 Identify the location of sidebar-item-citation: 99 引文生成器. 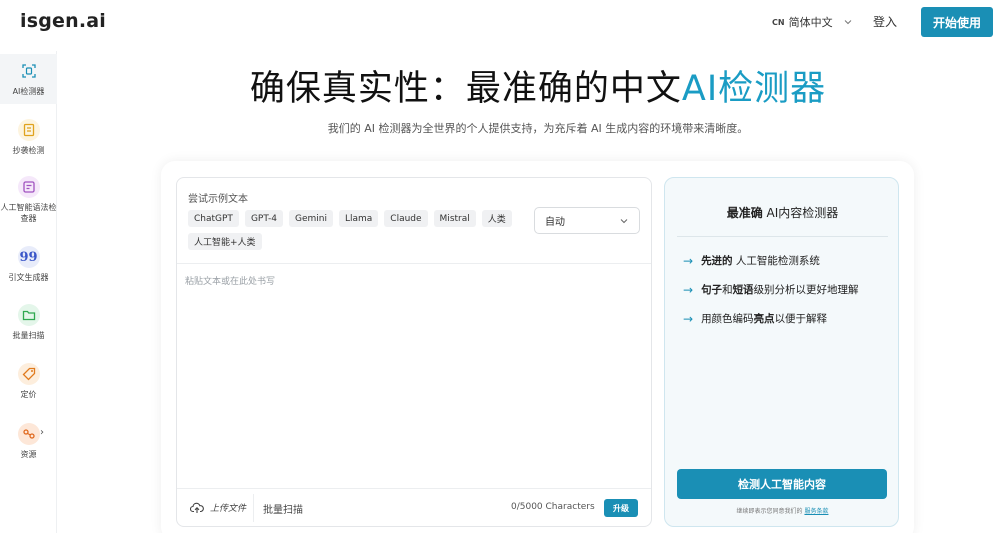
(28, 264).